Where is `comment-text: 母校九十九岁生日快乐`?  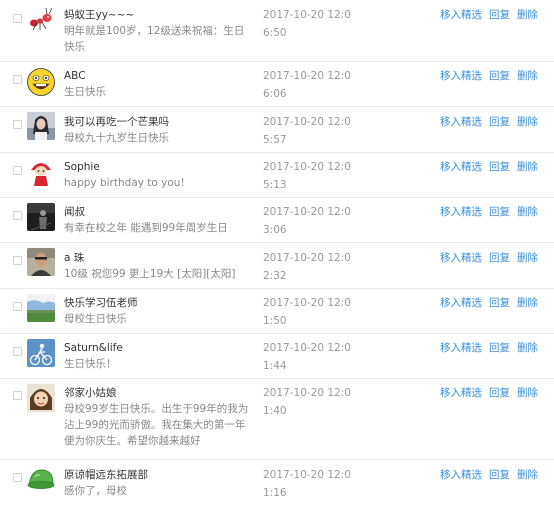 comment-text: 母校九十九岁生日快乐 is located at coordinates (116, 138).